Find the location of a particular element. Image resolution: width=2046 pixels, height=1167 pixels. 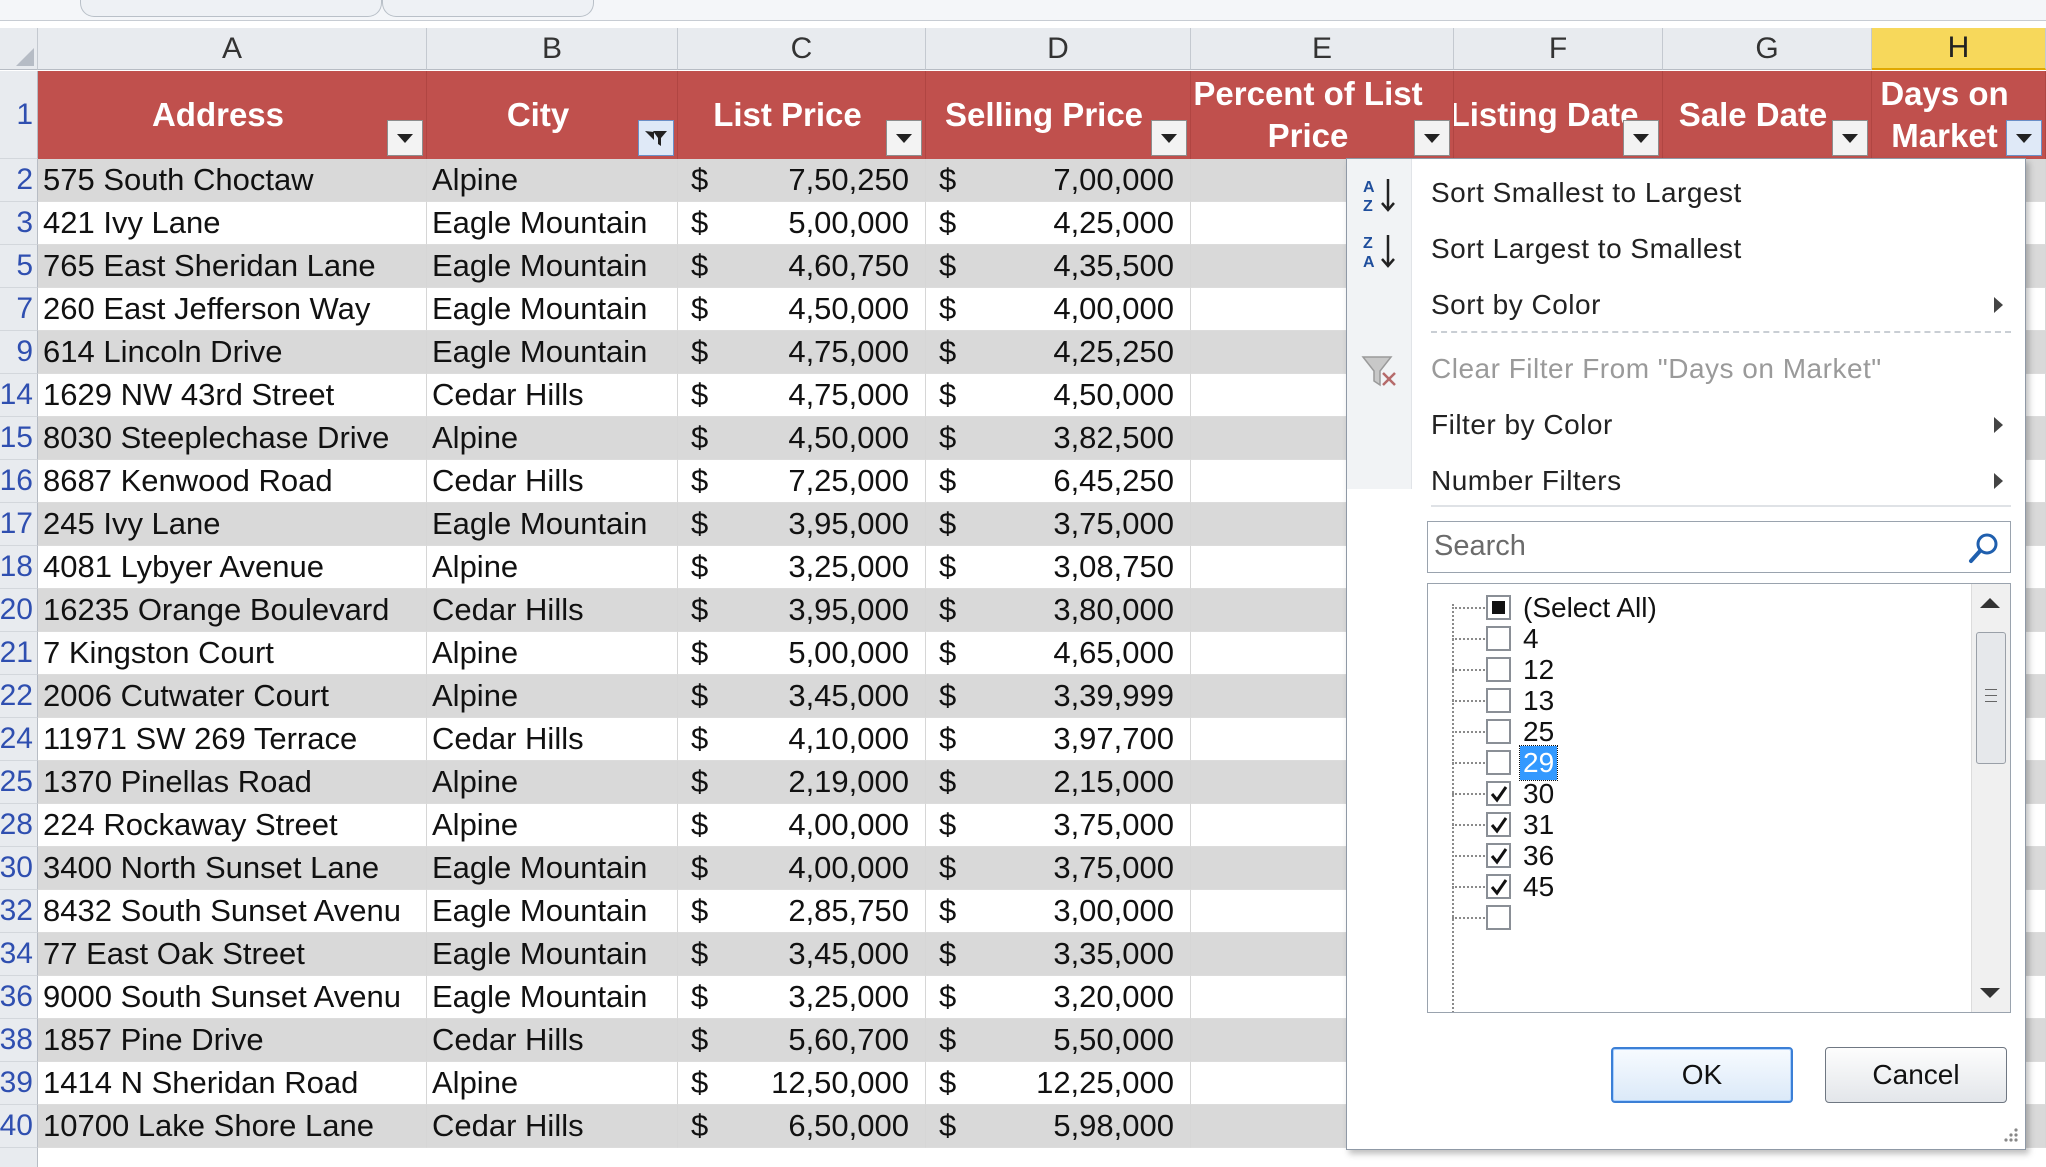

cell-list-price: $4,10,000 is located at coordinates (802, 739).